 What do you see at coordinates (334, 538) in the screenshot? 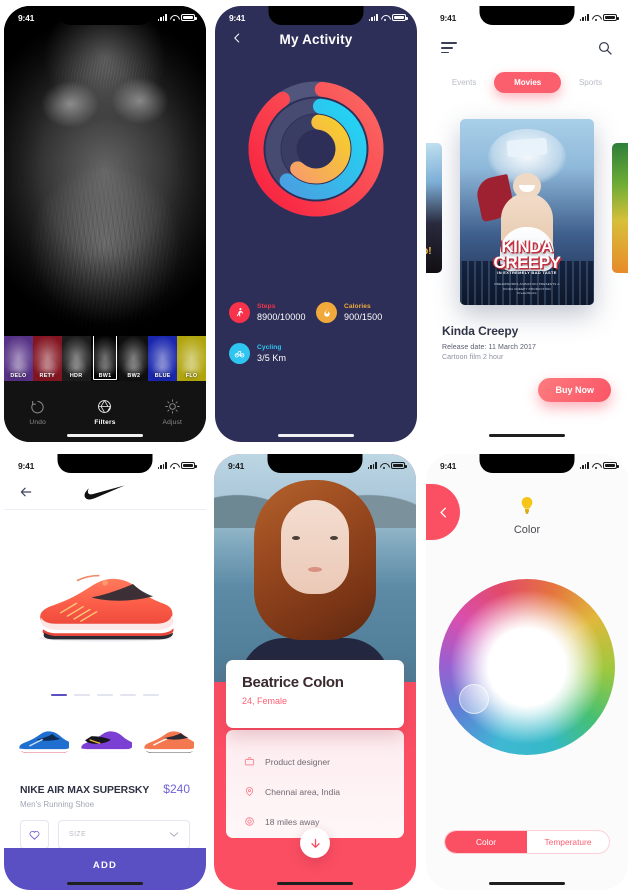
I see `person-eye-right` at bounding box center [334, 538].